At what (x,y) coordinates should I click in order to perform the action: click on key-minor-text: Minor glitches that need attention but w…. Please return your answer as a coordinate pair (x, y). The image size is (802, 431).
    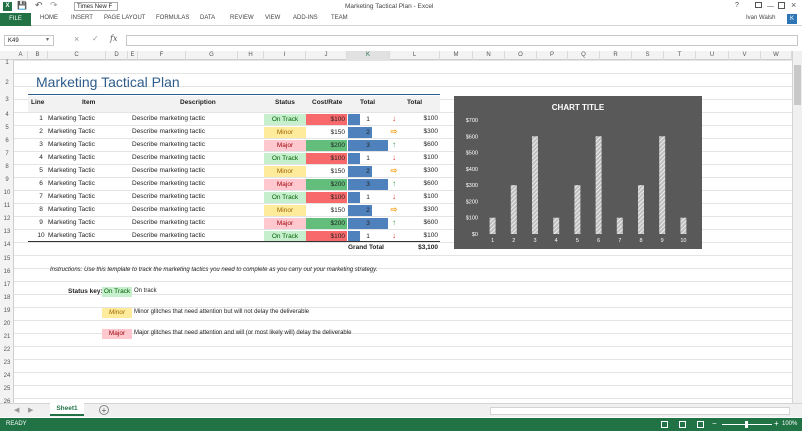
    Looking at the image, I should click on (221, 312).